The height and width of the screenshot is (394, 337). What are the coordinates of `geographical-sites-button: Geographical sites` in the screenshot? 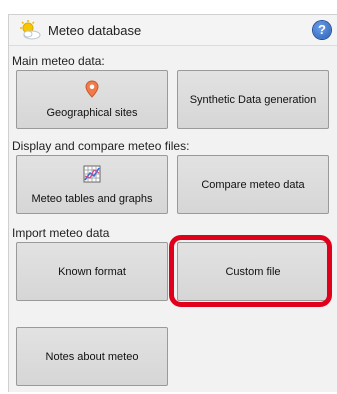 It's located at (92, 99).